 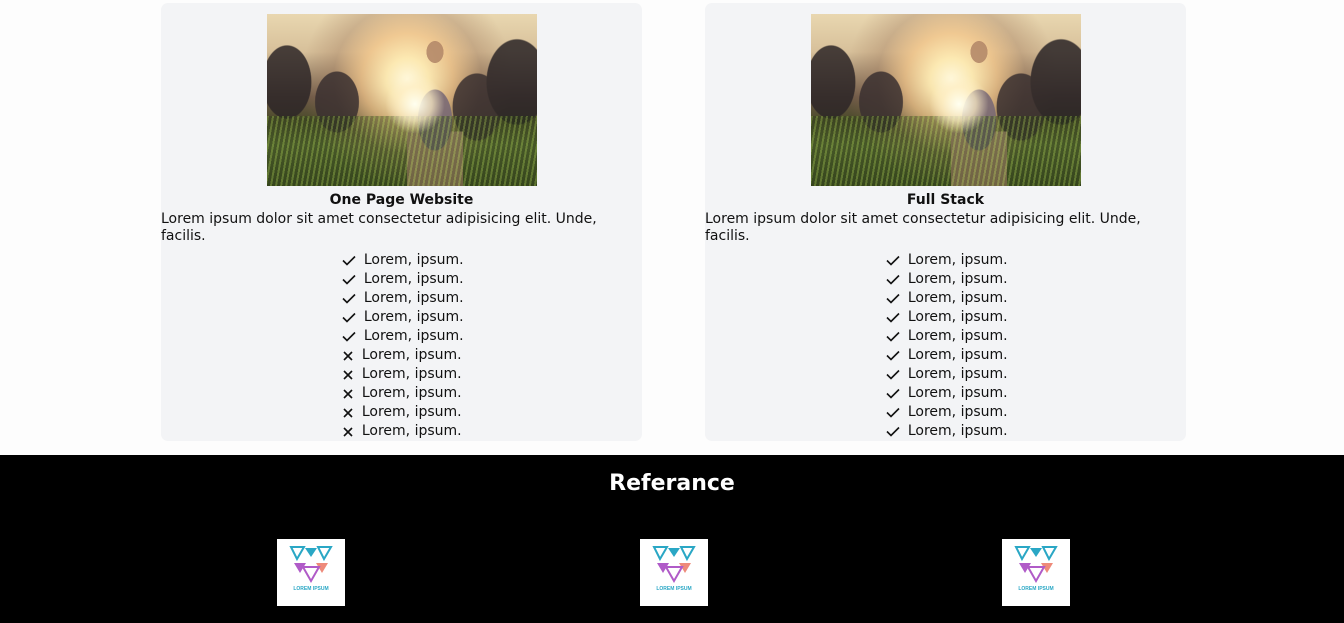 I want to click on card-title: Full Stack, so click(x=945, y=200).